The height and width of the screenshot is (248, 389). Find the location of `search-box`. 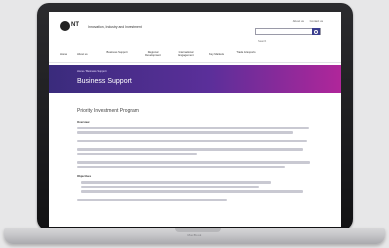

search-box is located at coordinates (288, 36).